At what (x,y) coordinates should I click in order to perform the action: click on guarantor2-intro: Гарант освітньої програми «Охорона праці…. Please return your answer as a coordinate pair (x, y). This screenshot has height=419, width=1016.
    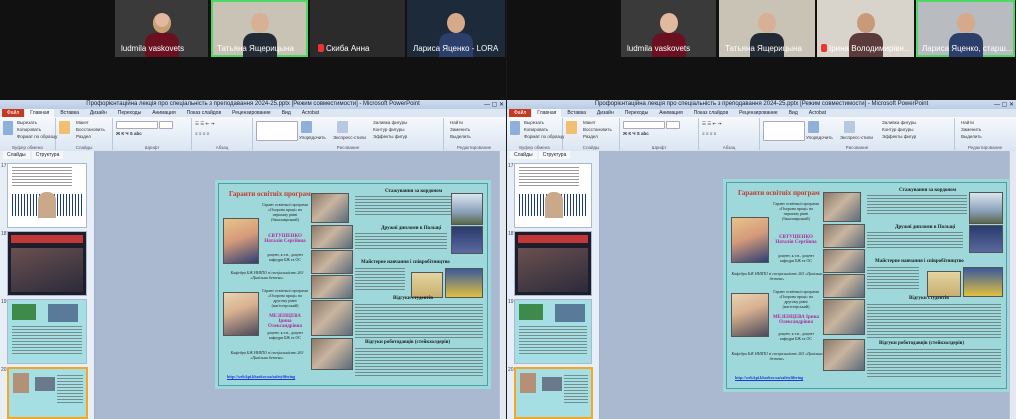
    Looking at the image, I should click on (285, 298).